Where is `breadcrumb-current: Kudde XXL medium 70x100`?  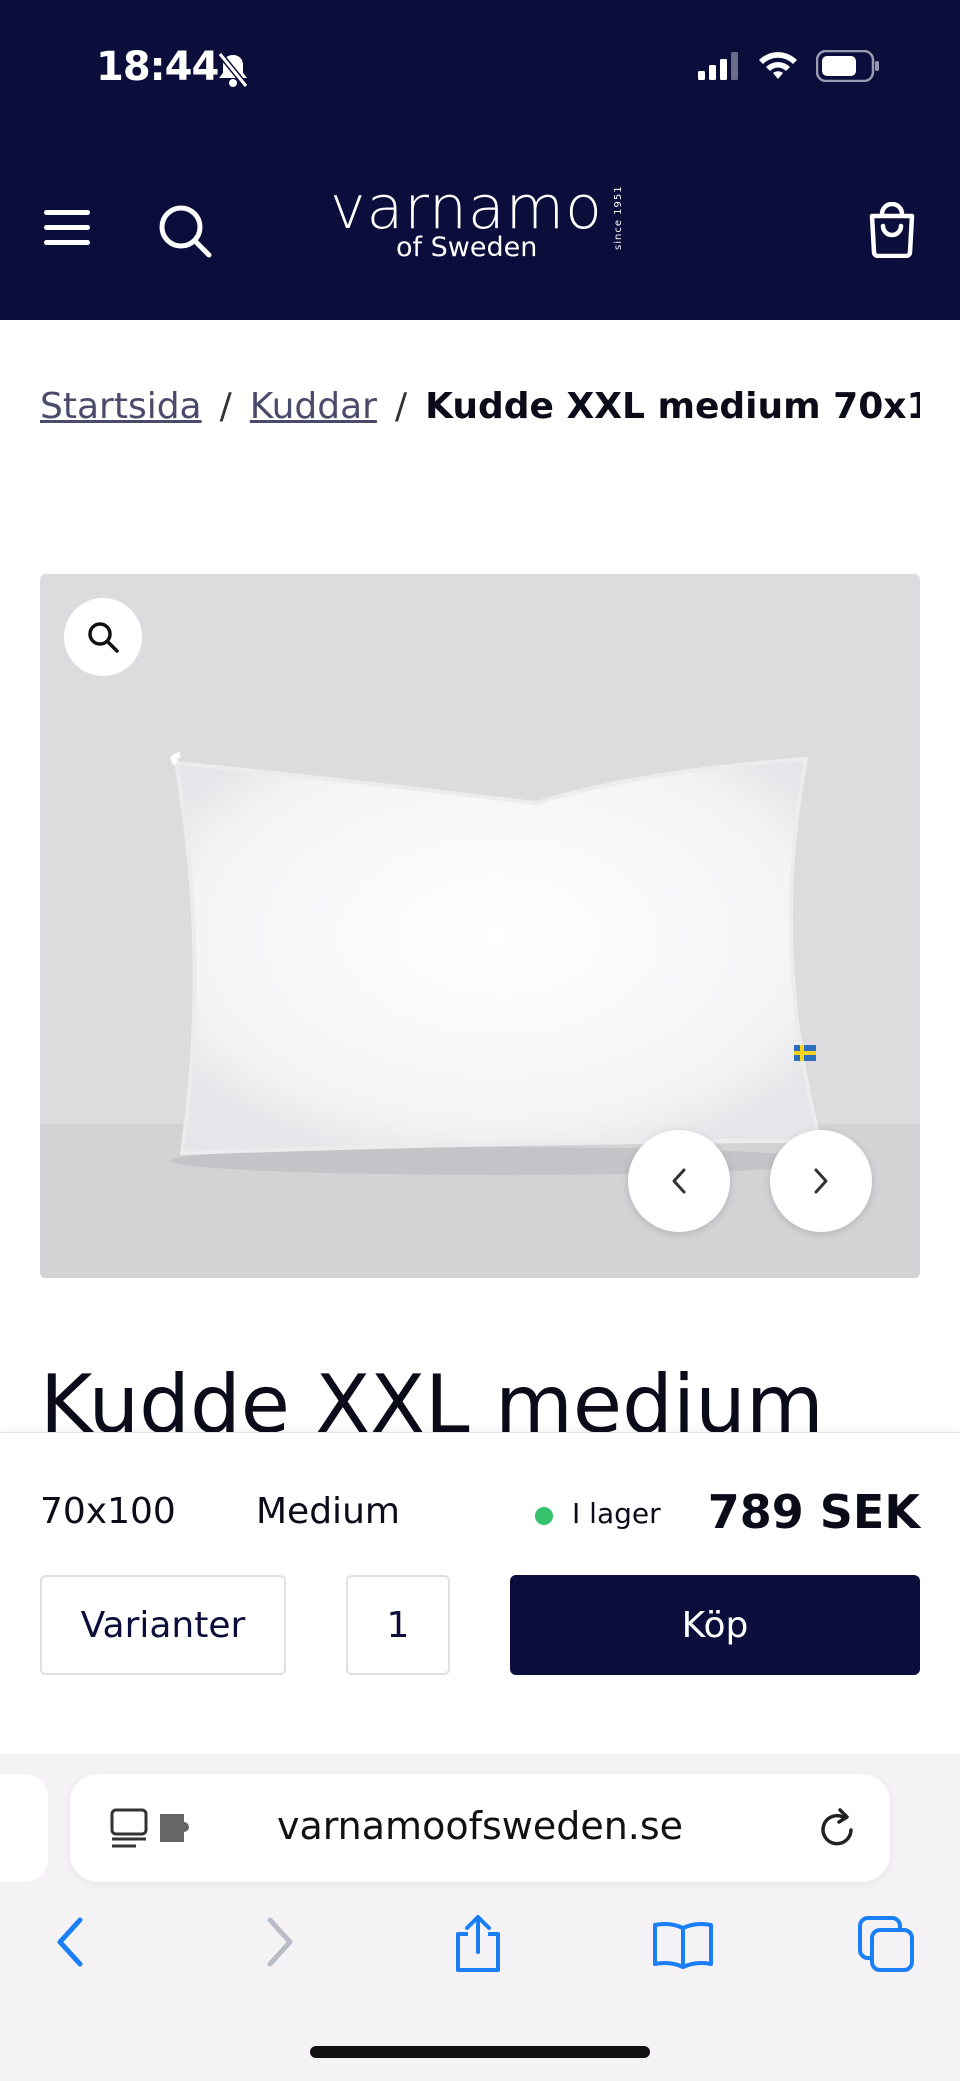
breadcrumb-current: Kudde XXL medium 70x100 is located at coordinates (672, 406).